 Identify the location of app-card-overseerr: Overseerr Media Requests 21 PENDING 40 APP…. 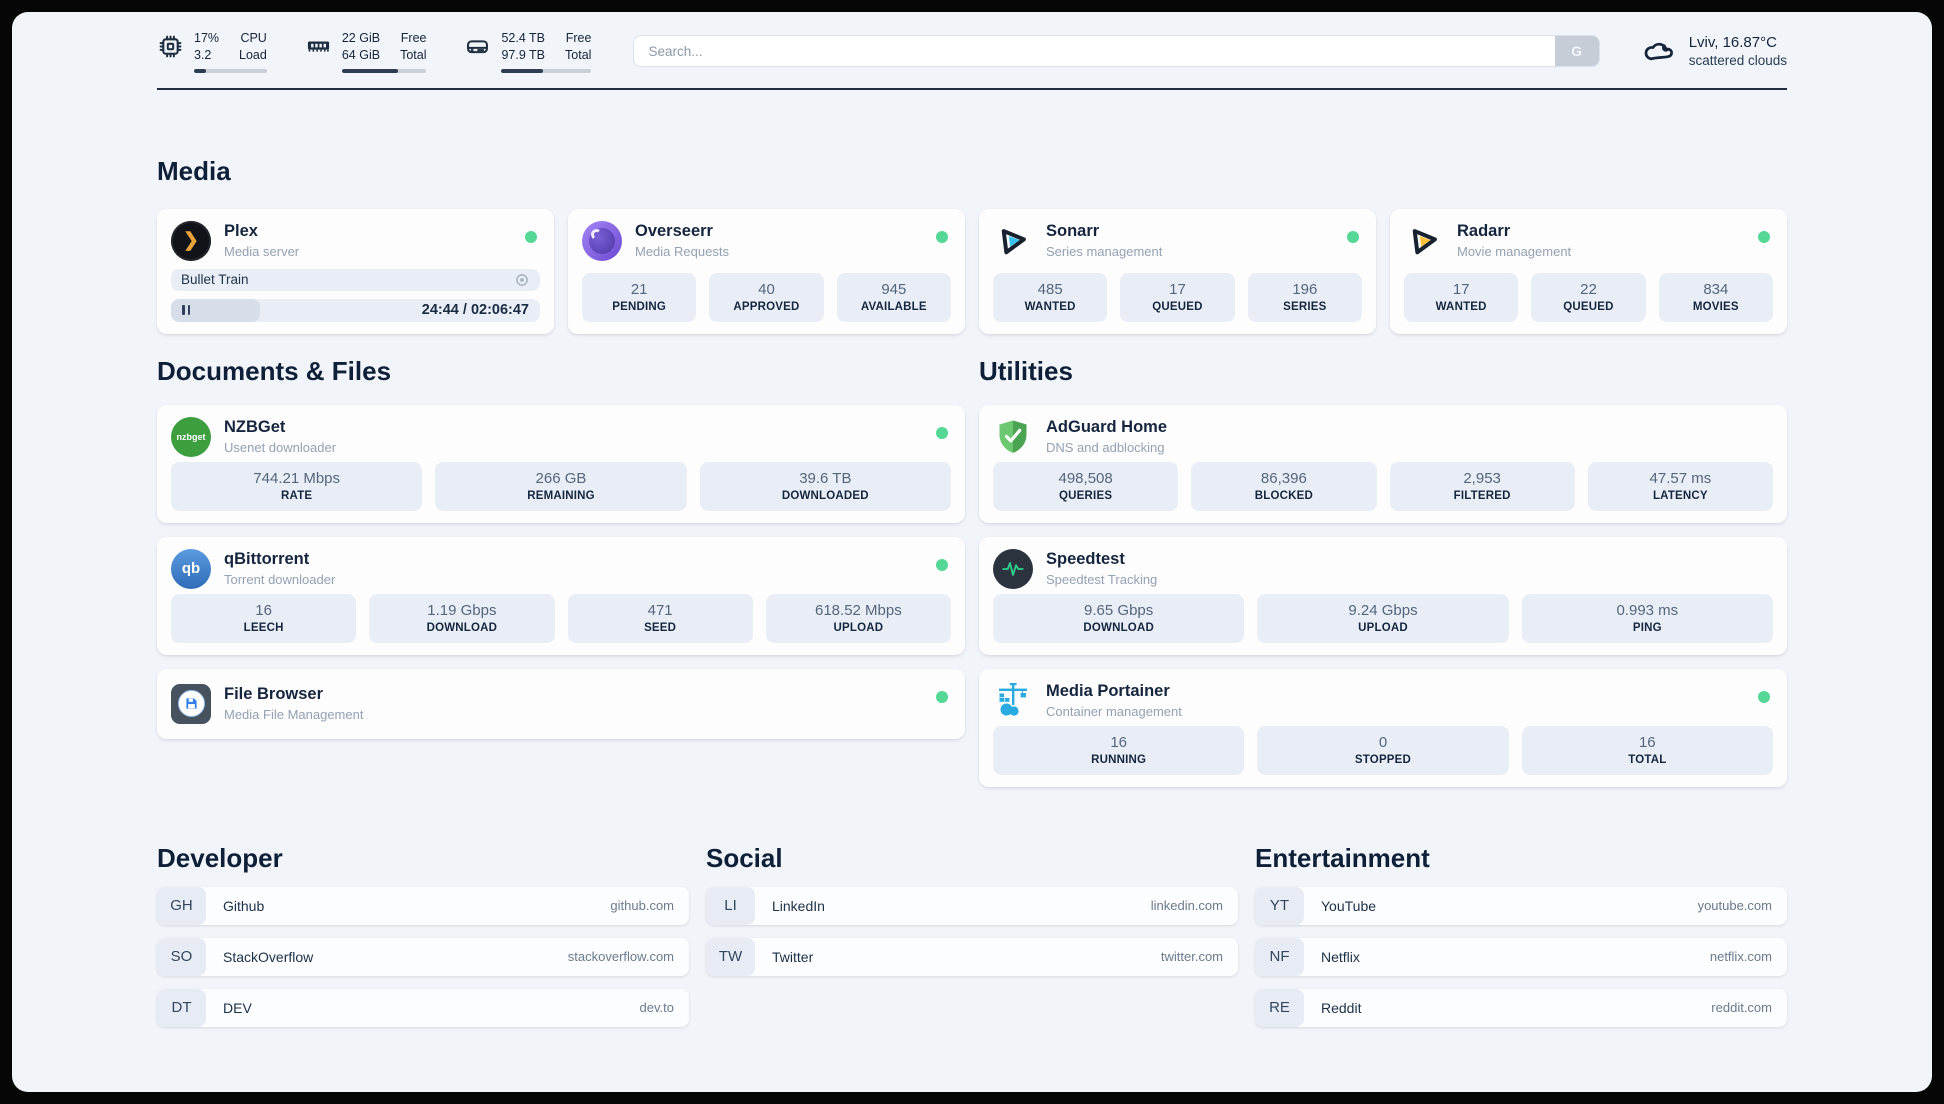
(766, 271).